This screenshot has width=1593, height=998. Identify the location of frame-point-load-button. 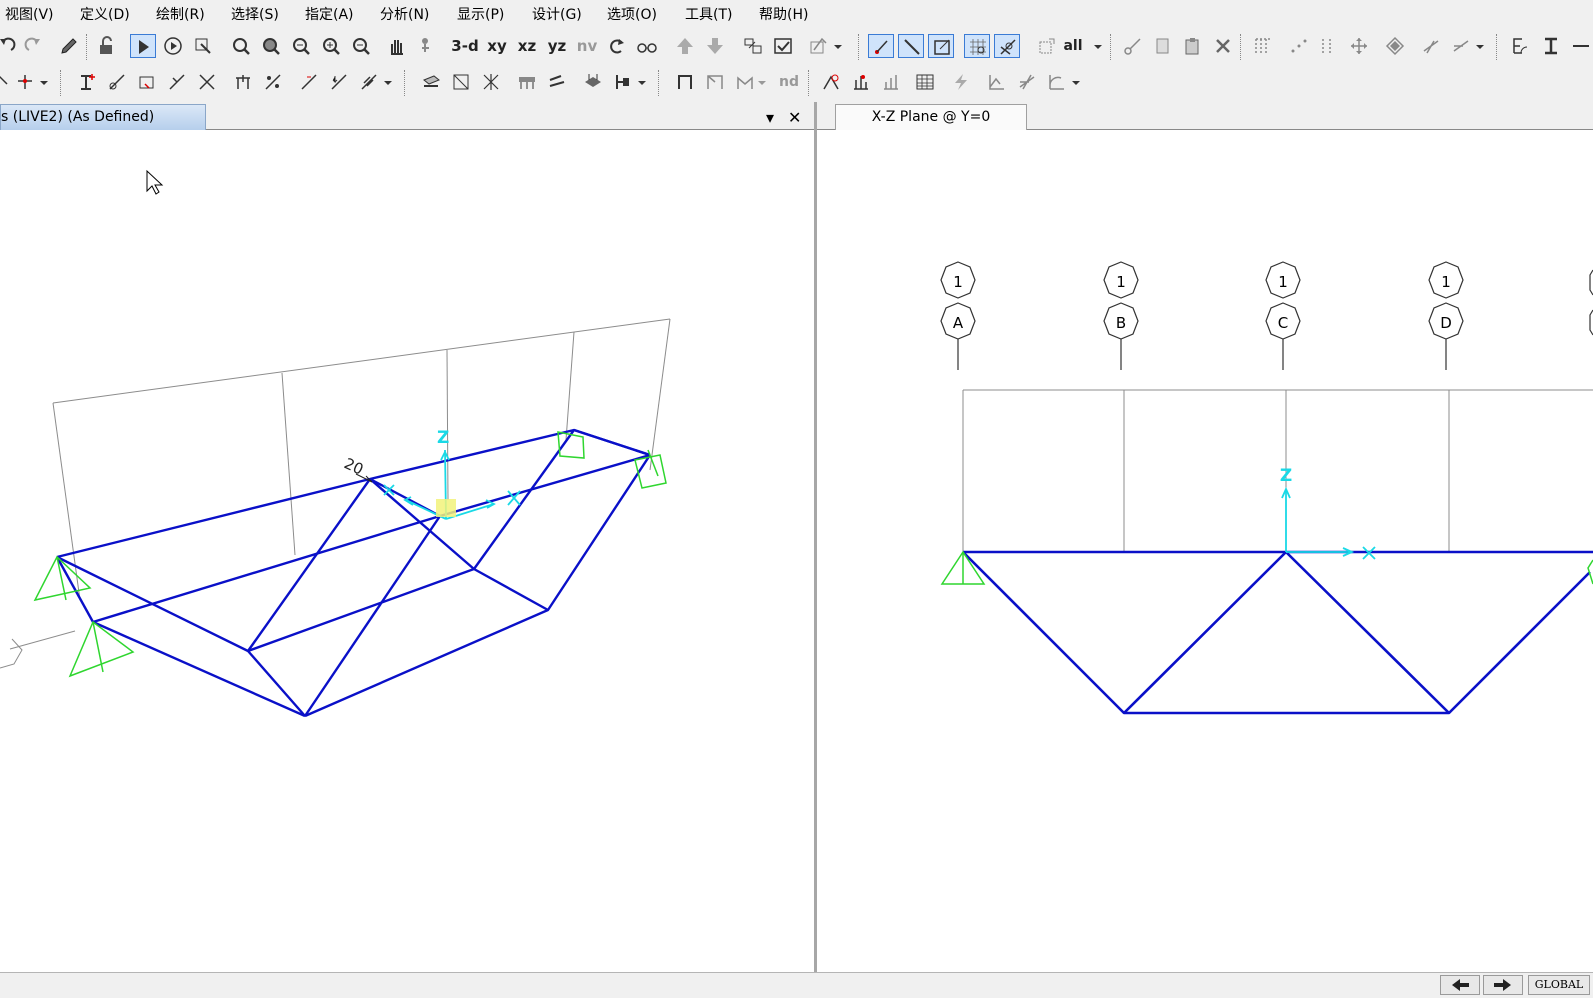
(339, 82).